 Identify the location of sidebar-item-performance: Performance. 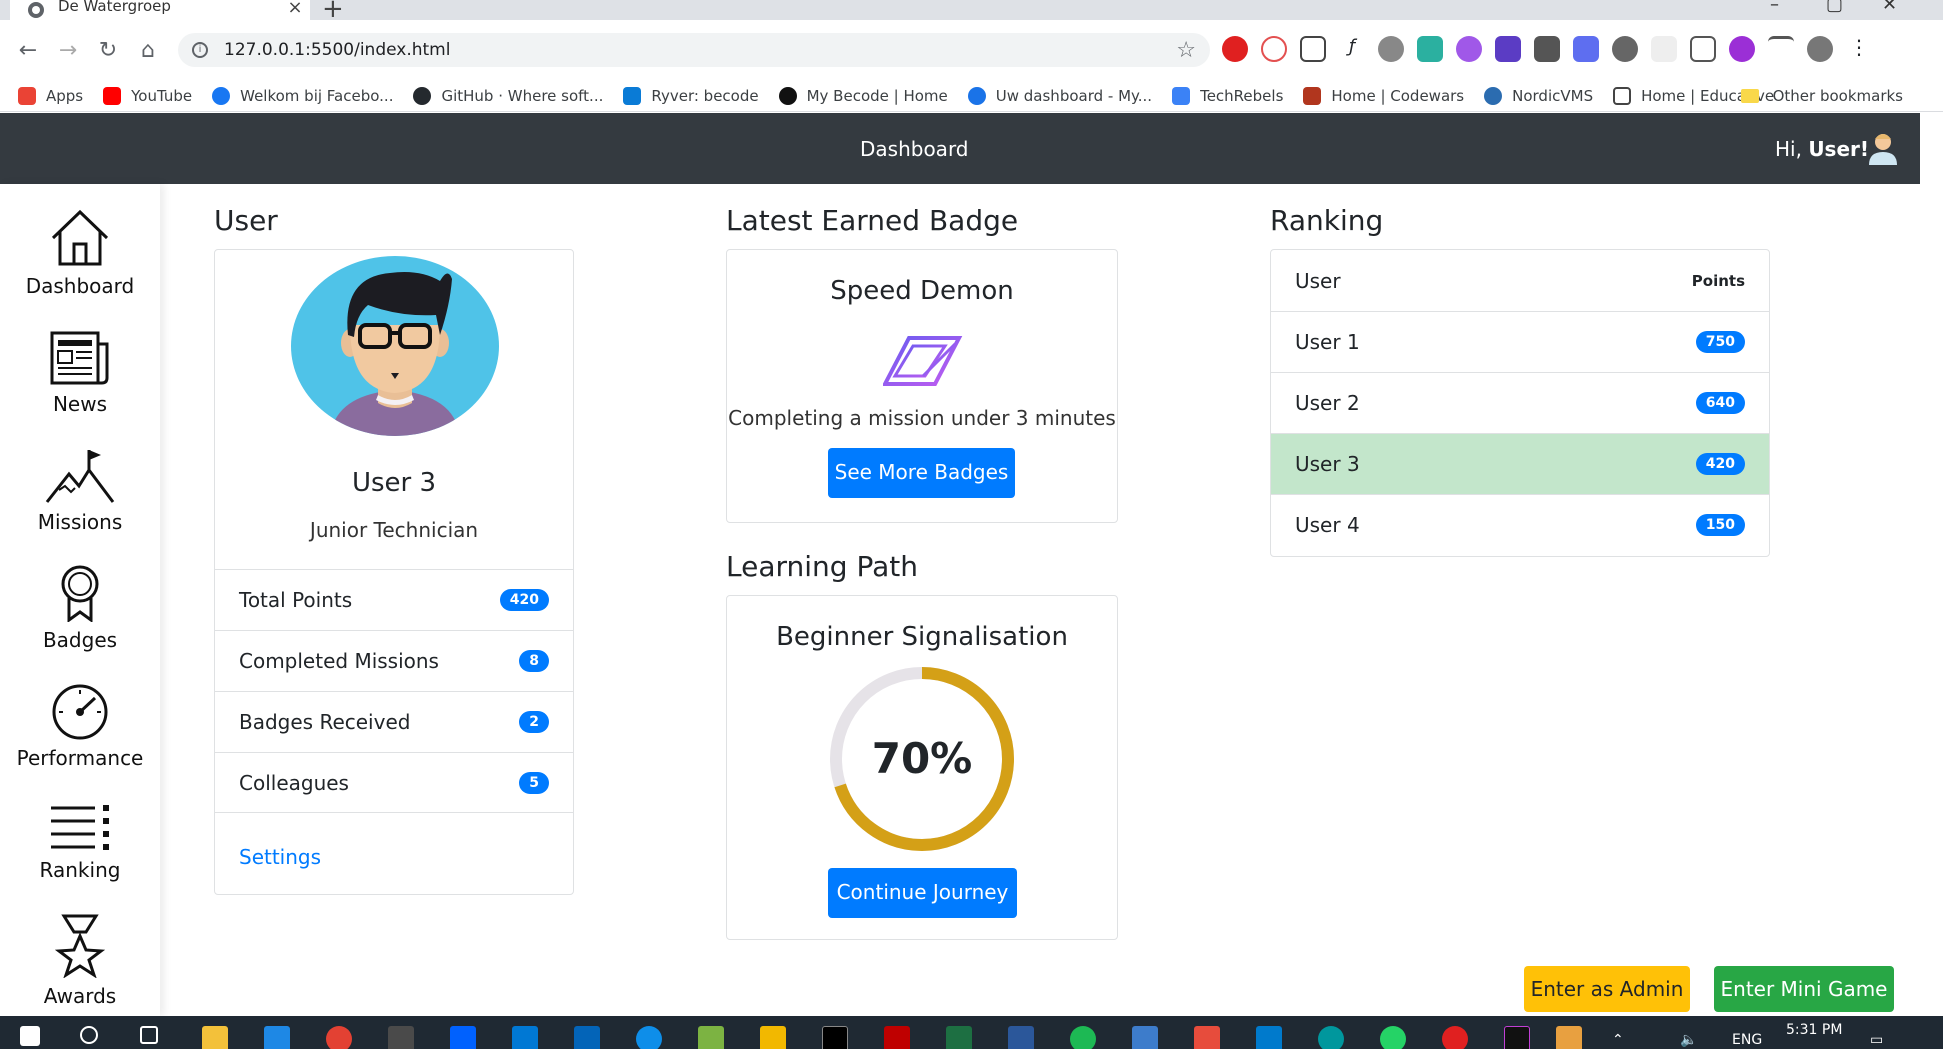
(80, 726).